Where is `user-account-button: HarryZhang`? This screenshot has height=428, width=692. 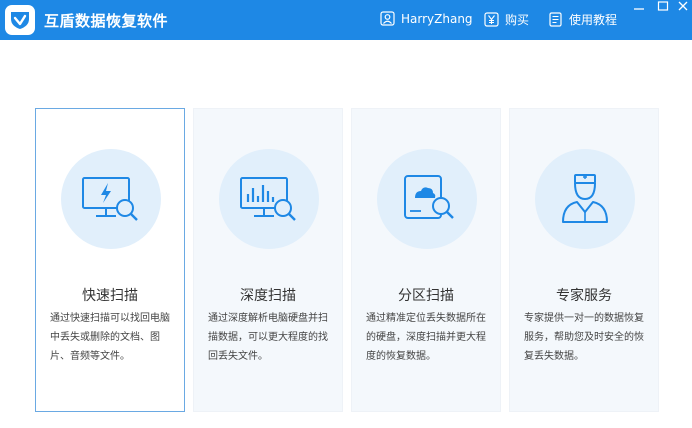 user-account-button: HarryZhang is located at coordinates (426, 18).